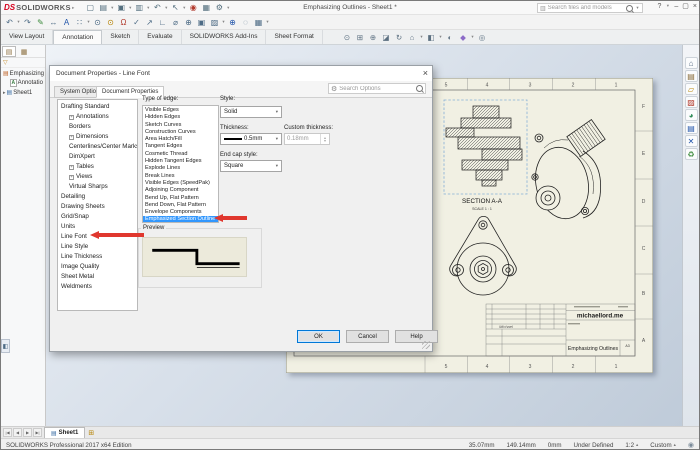 The width and height of the screenshot is (700, 450). What do you see at coordinates (228, 8) in the screenshot?
I see `options-menu-icon: ▾` at bounding box center [228, 8].